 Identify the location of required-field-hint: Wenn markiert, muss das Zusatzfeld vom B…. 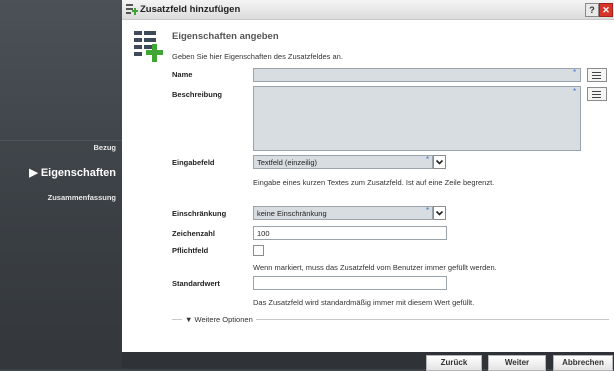
(375, 267).